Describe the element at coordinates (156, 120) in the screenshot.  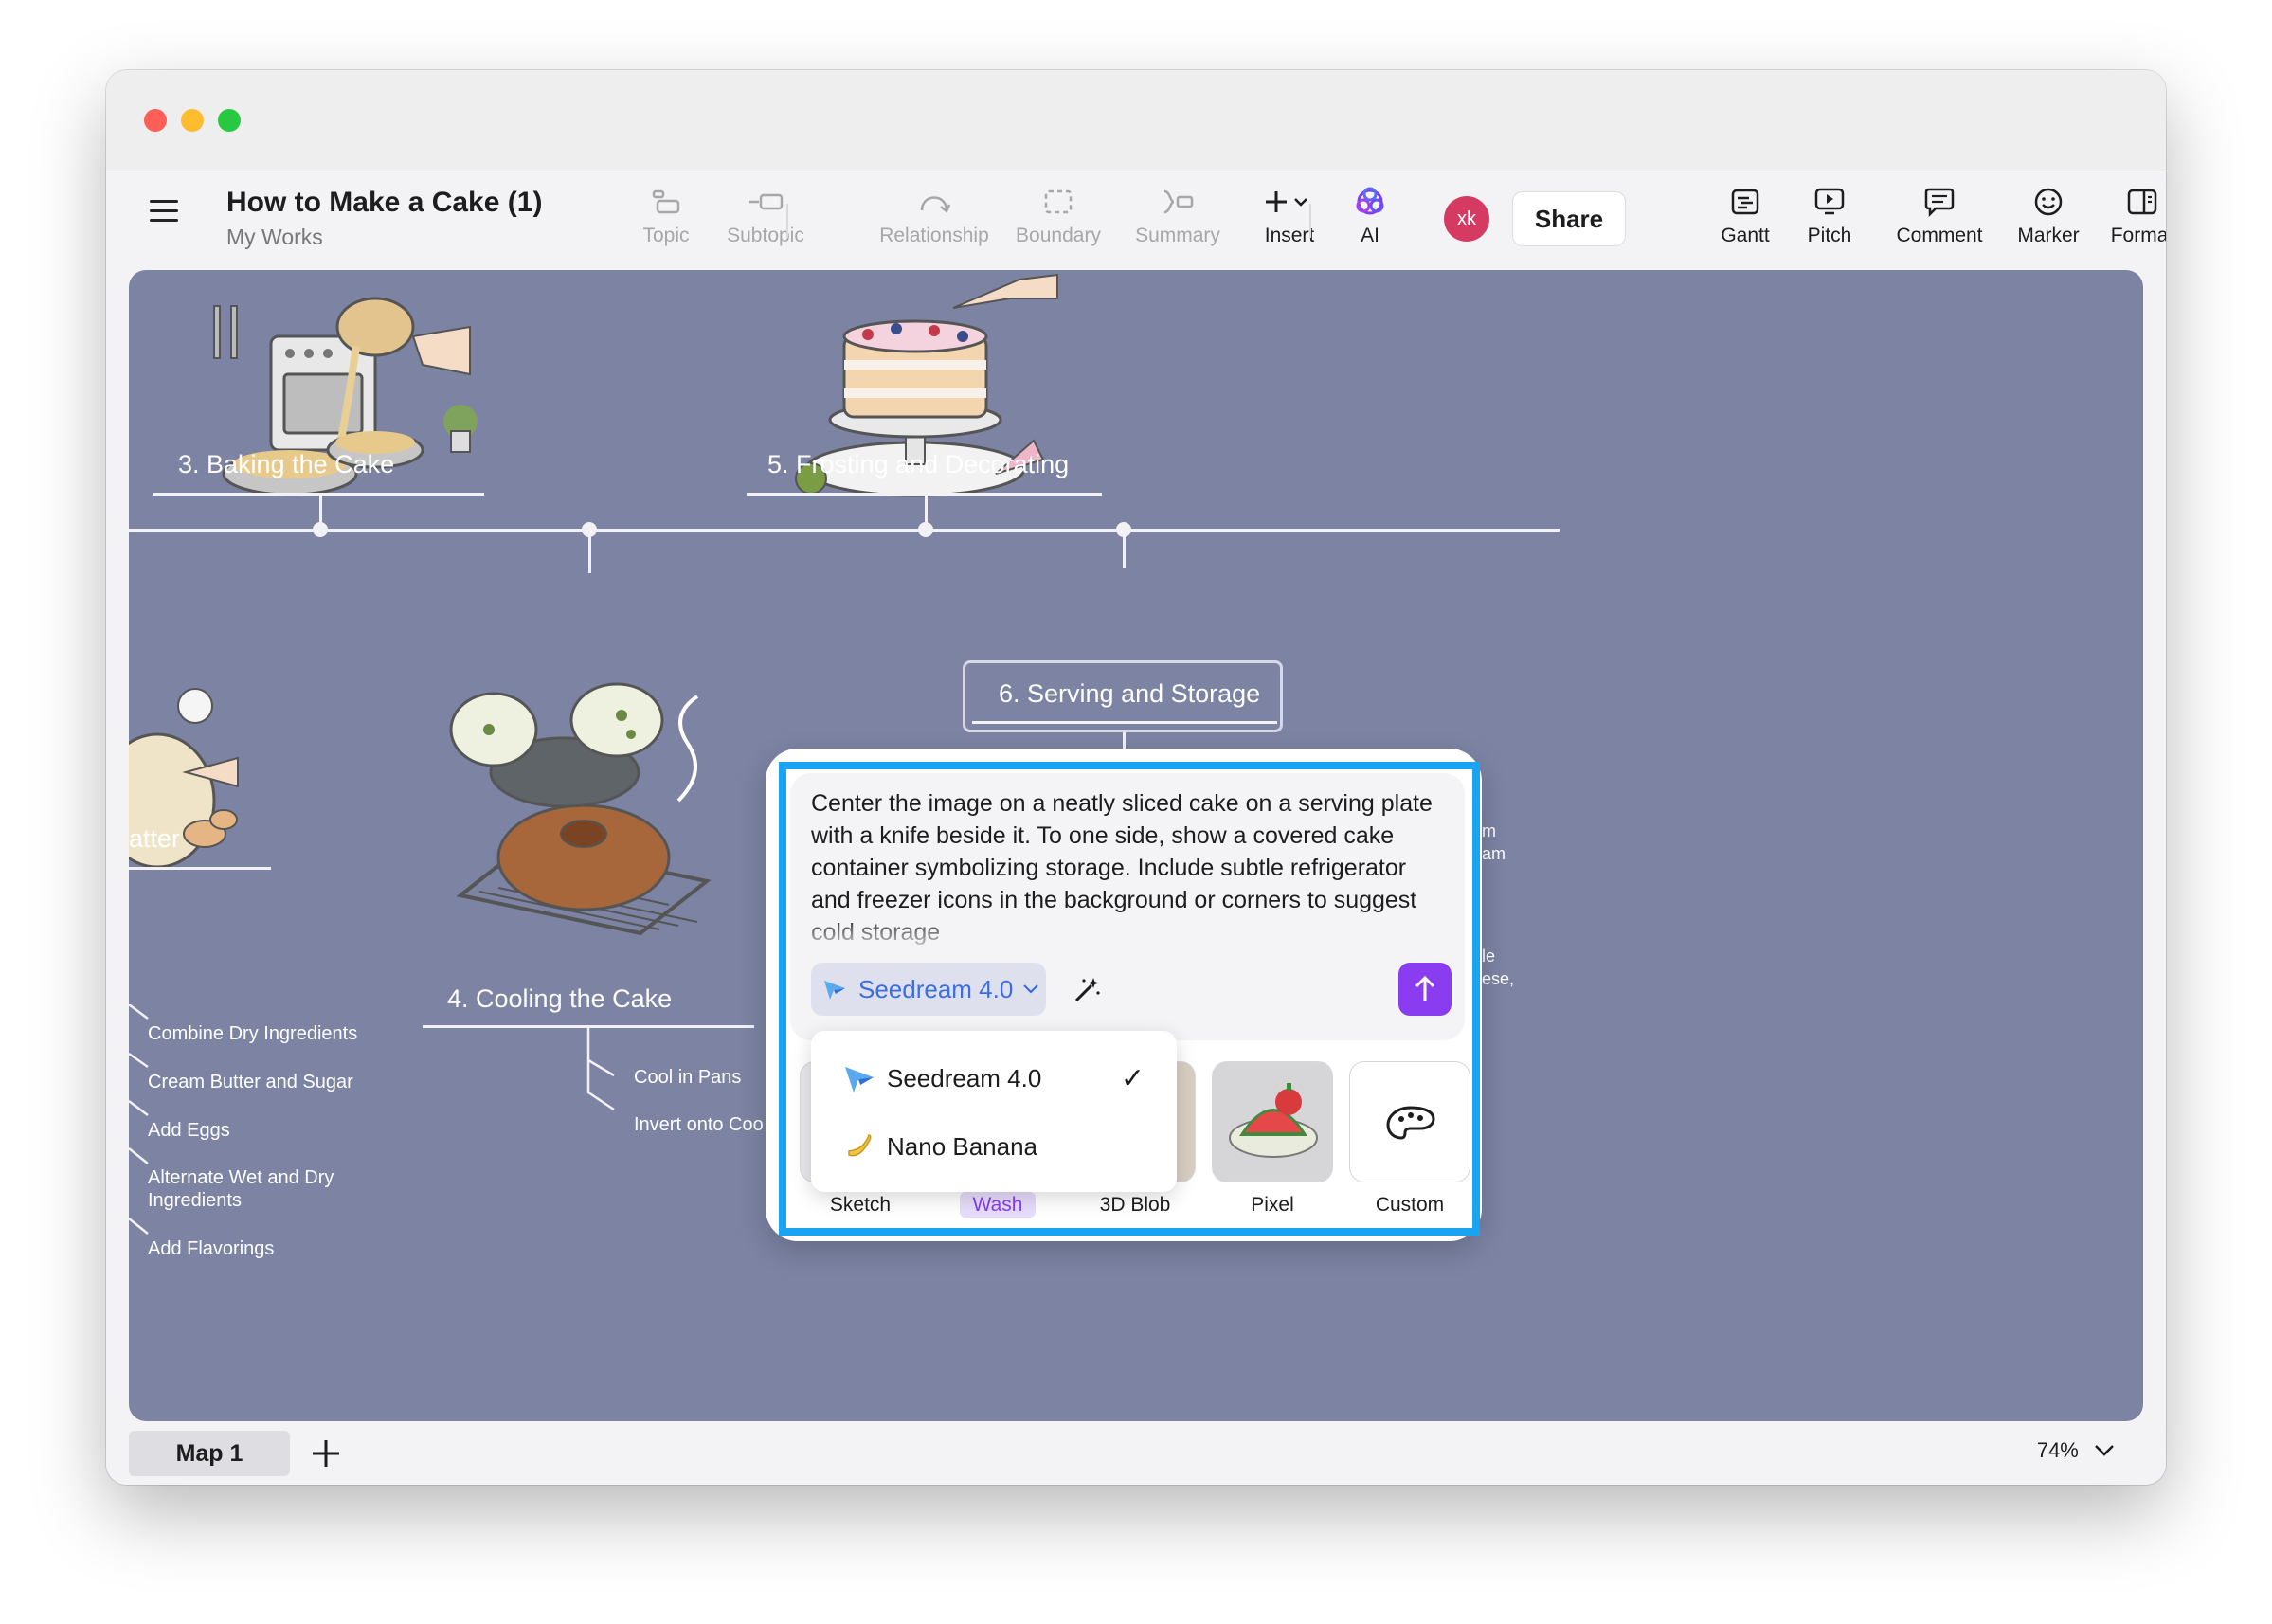
I see `close-window-button` at that location.